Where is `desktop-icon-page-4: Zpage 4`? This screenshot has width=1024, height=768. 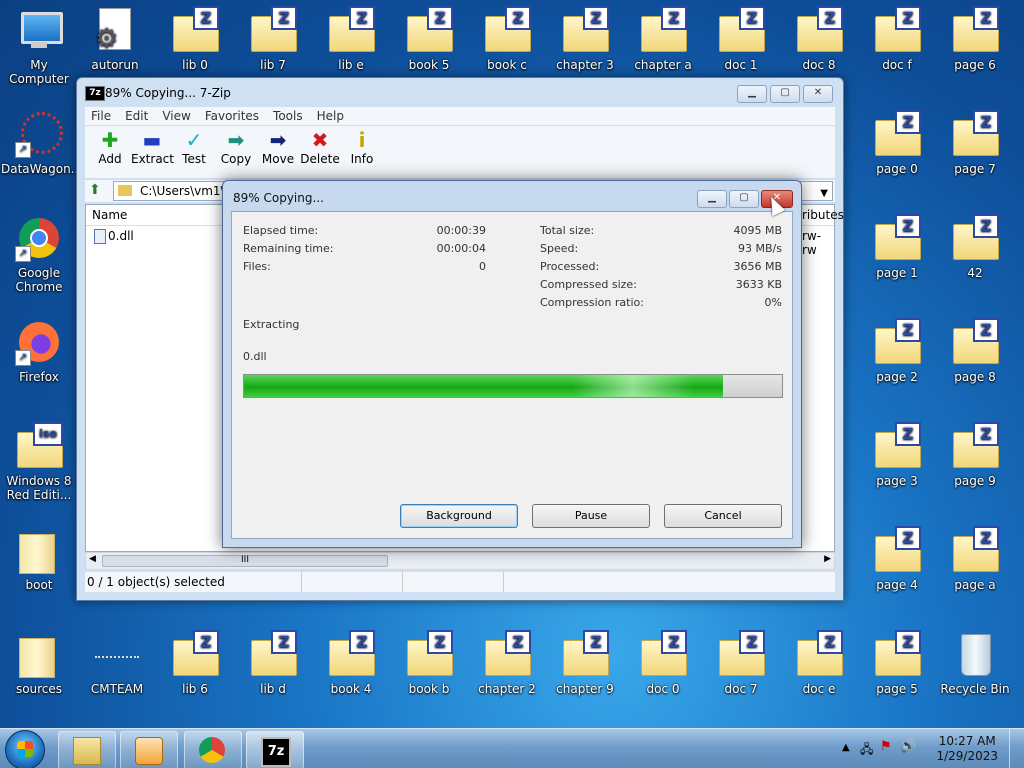 desktop-icon-page-4: Zpage 4 is located at coordinates (897, 568).